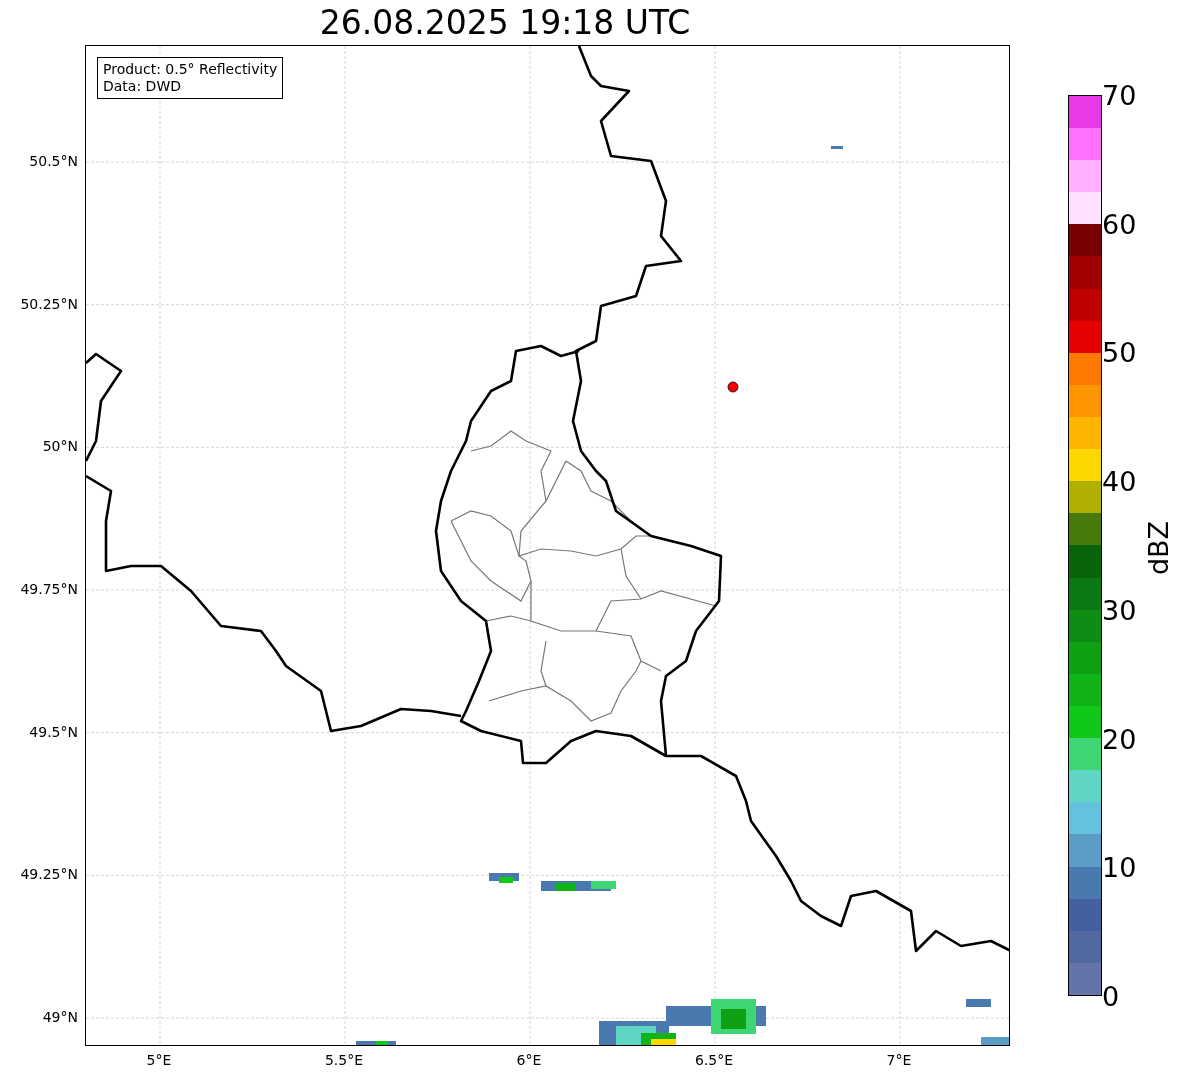  Describe the element at coordinates (142, 86) in the screenshot. I see `info-text: Data: DWD` at that location.